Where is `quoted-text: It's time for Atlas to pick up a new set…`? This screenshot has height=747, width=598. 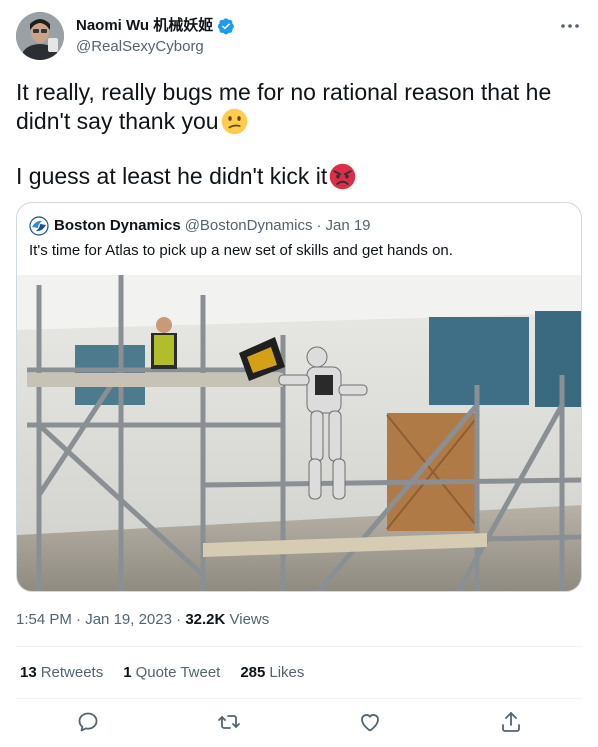
quoted-text: It's time for Atlas to pick up a new set… is located at coordinates (241, 250).